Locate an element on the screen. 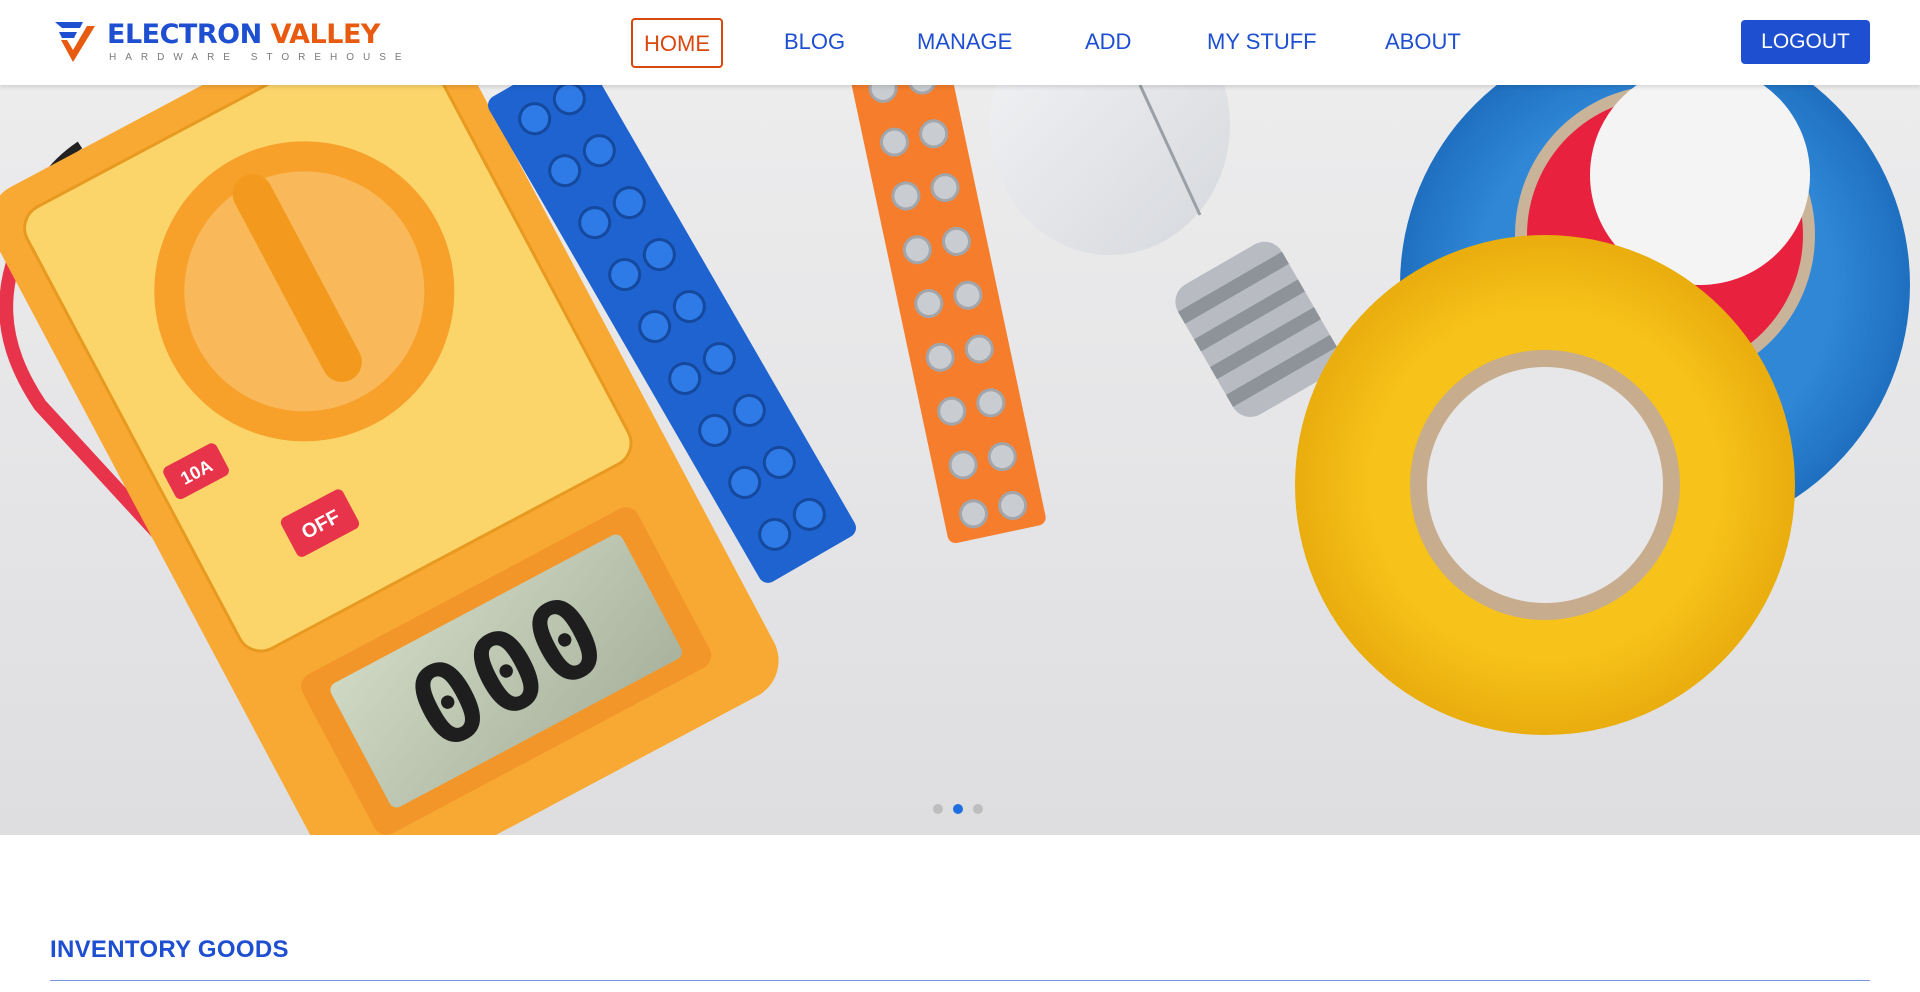 The width and height of the screenshot is (1920, 992). lightning-check-icon is located at coordinates (75, 42).